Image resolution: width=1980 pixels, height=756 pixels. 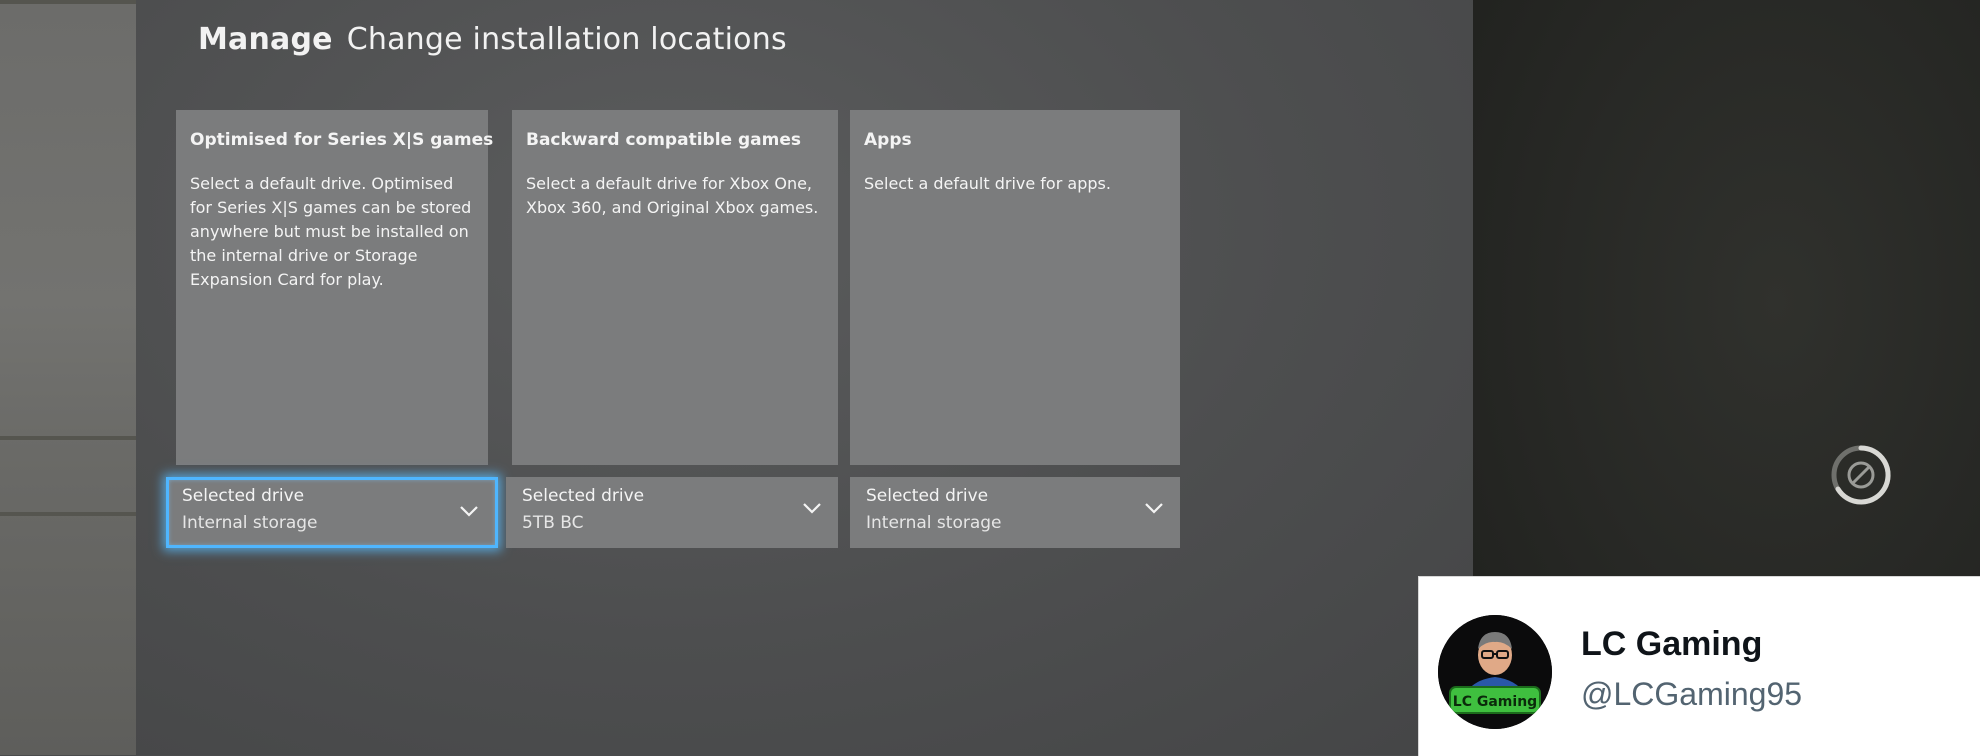 What do you see at coordinates (1015, 512) in the screenshot?
I see `drive-dropdown-apps: Selected drive Internal storage` at bounding box center [1015, 512].